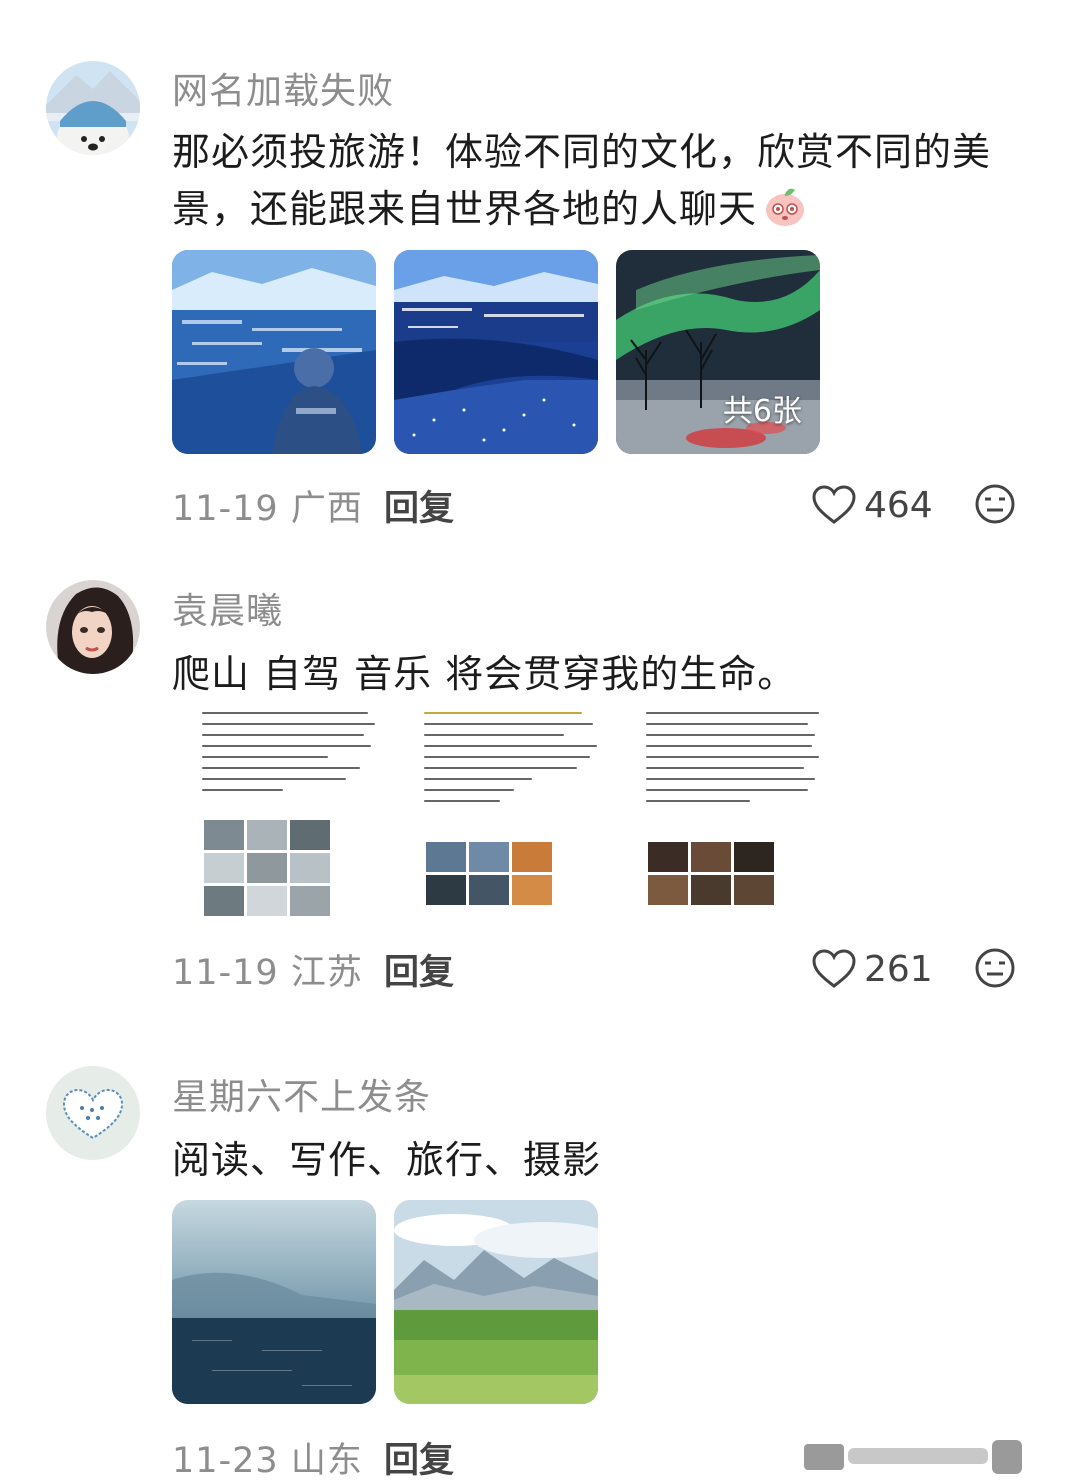  What do you see at coordinates (898, 969) in the screenshot?
I see `like-count: 261` at bounding box center [898, 969].